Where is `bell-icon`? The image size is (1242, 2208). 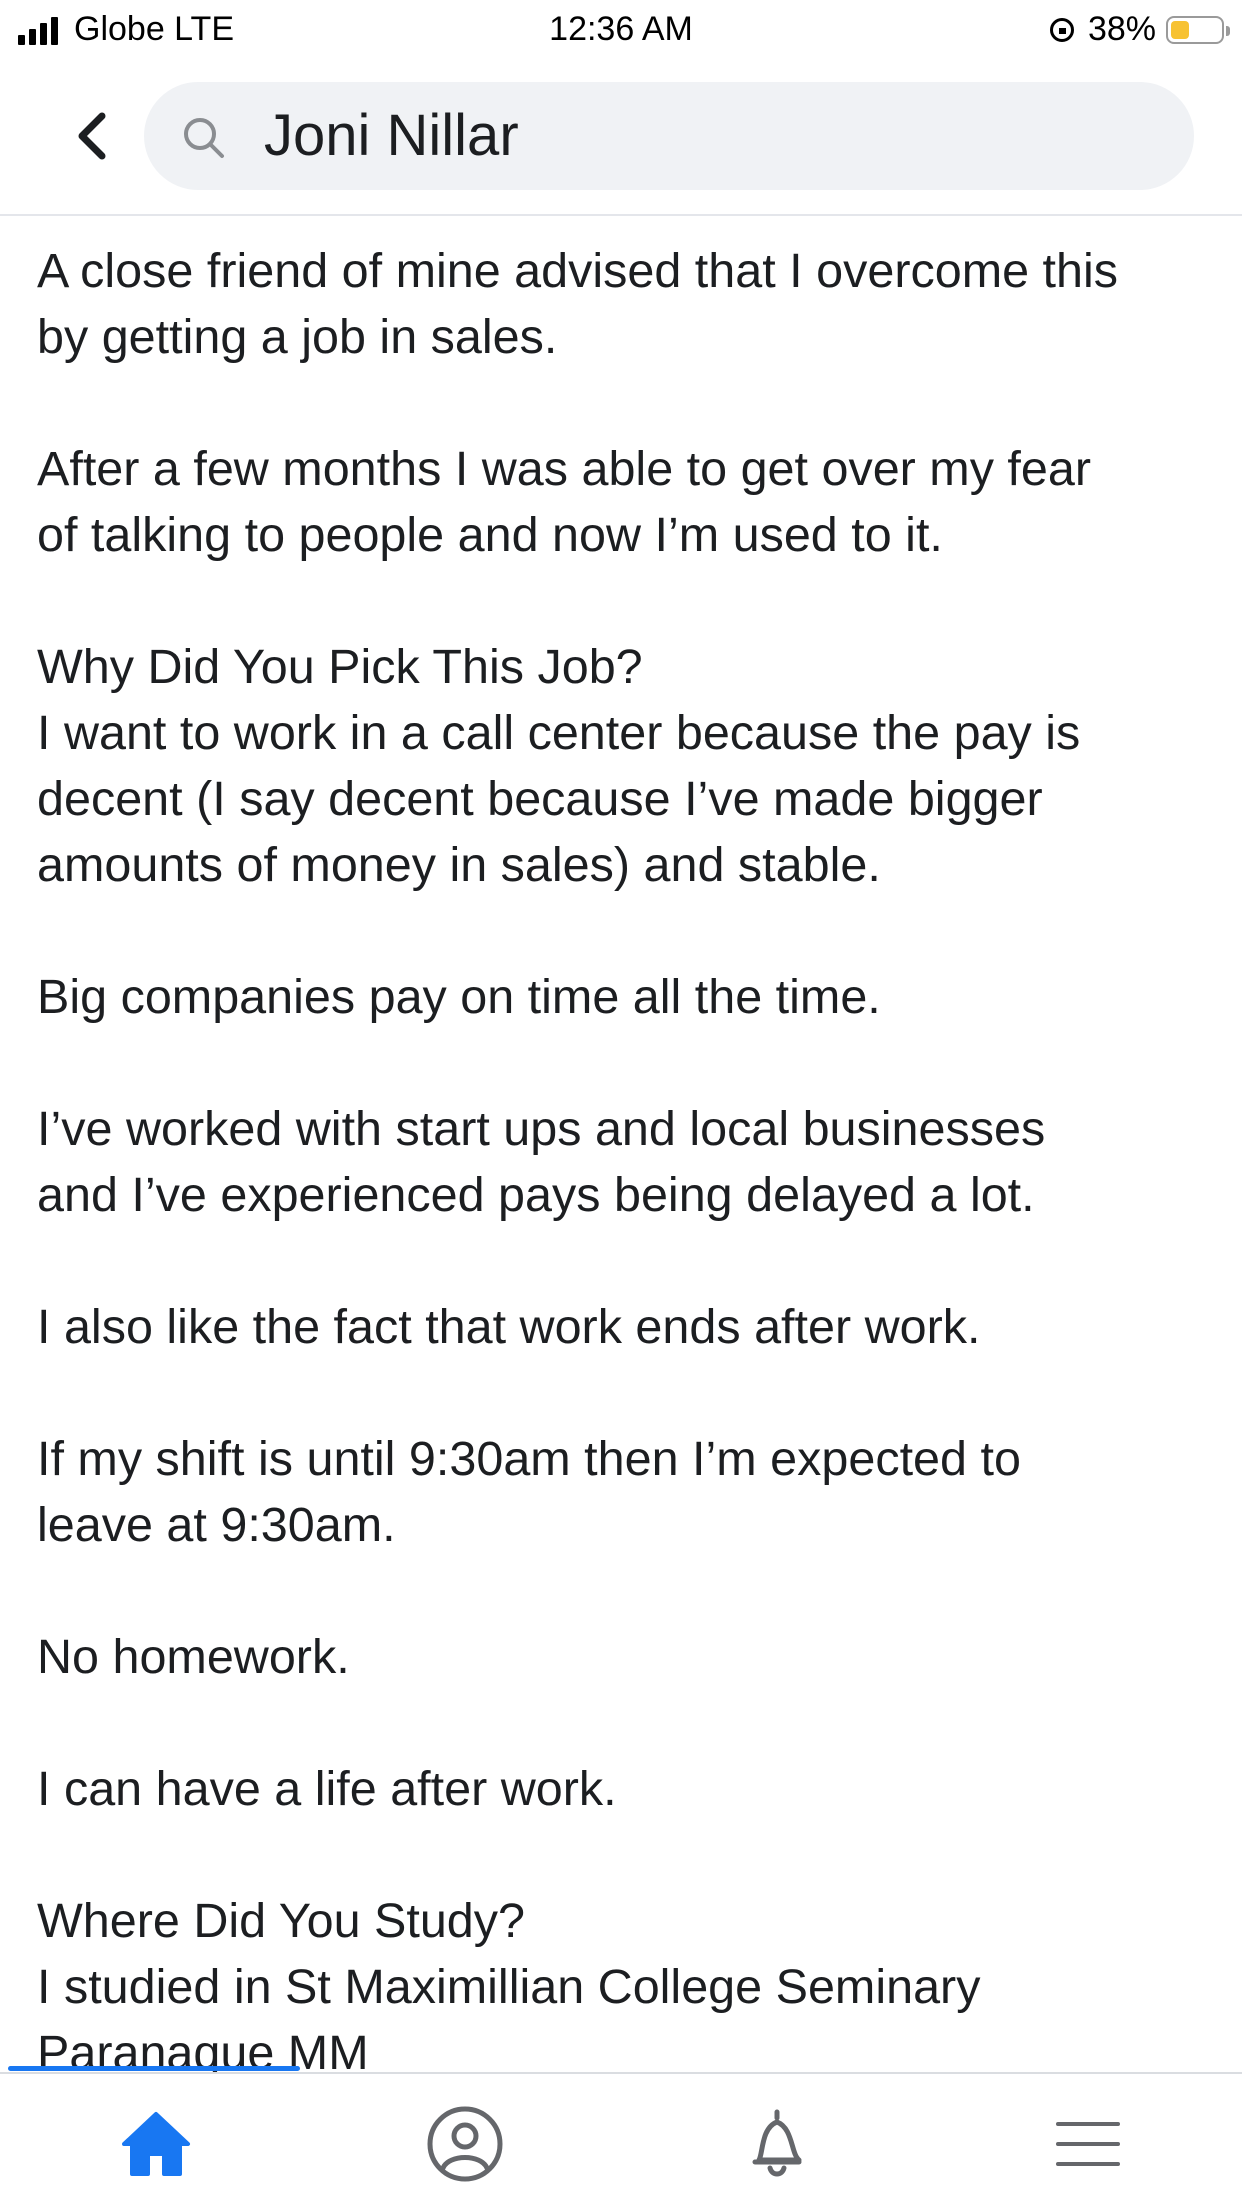
bell-icon is located at coordinates (777, 2143).